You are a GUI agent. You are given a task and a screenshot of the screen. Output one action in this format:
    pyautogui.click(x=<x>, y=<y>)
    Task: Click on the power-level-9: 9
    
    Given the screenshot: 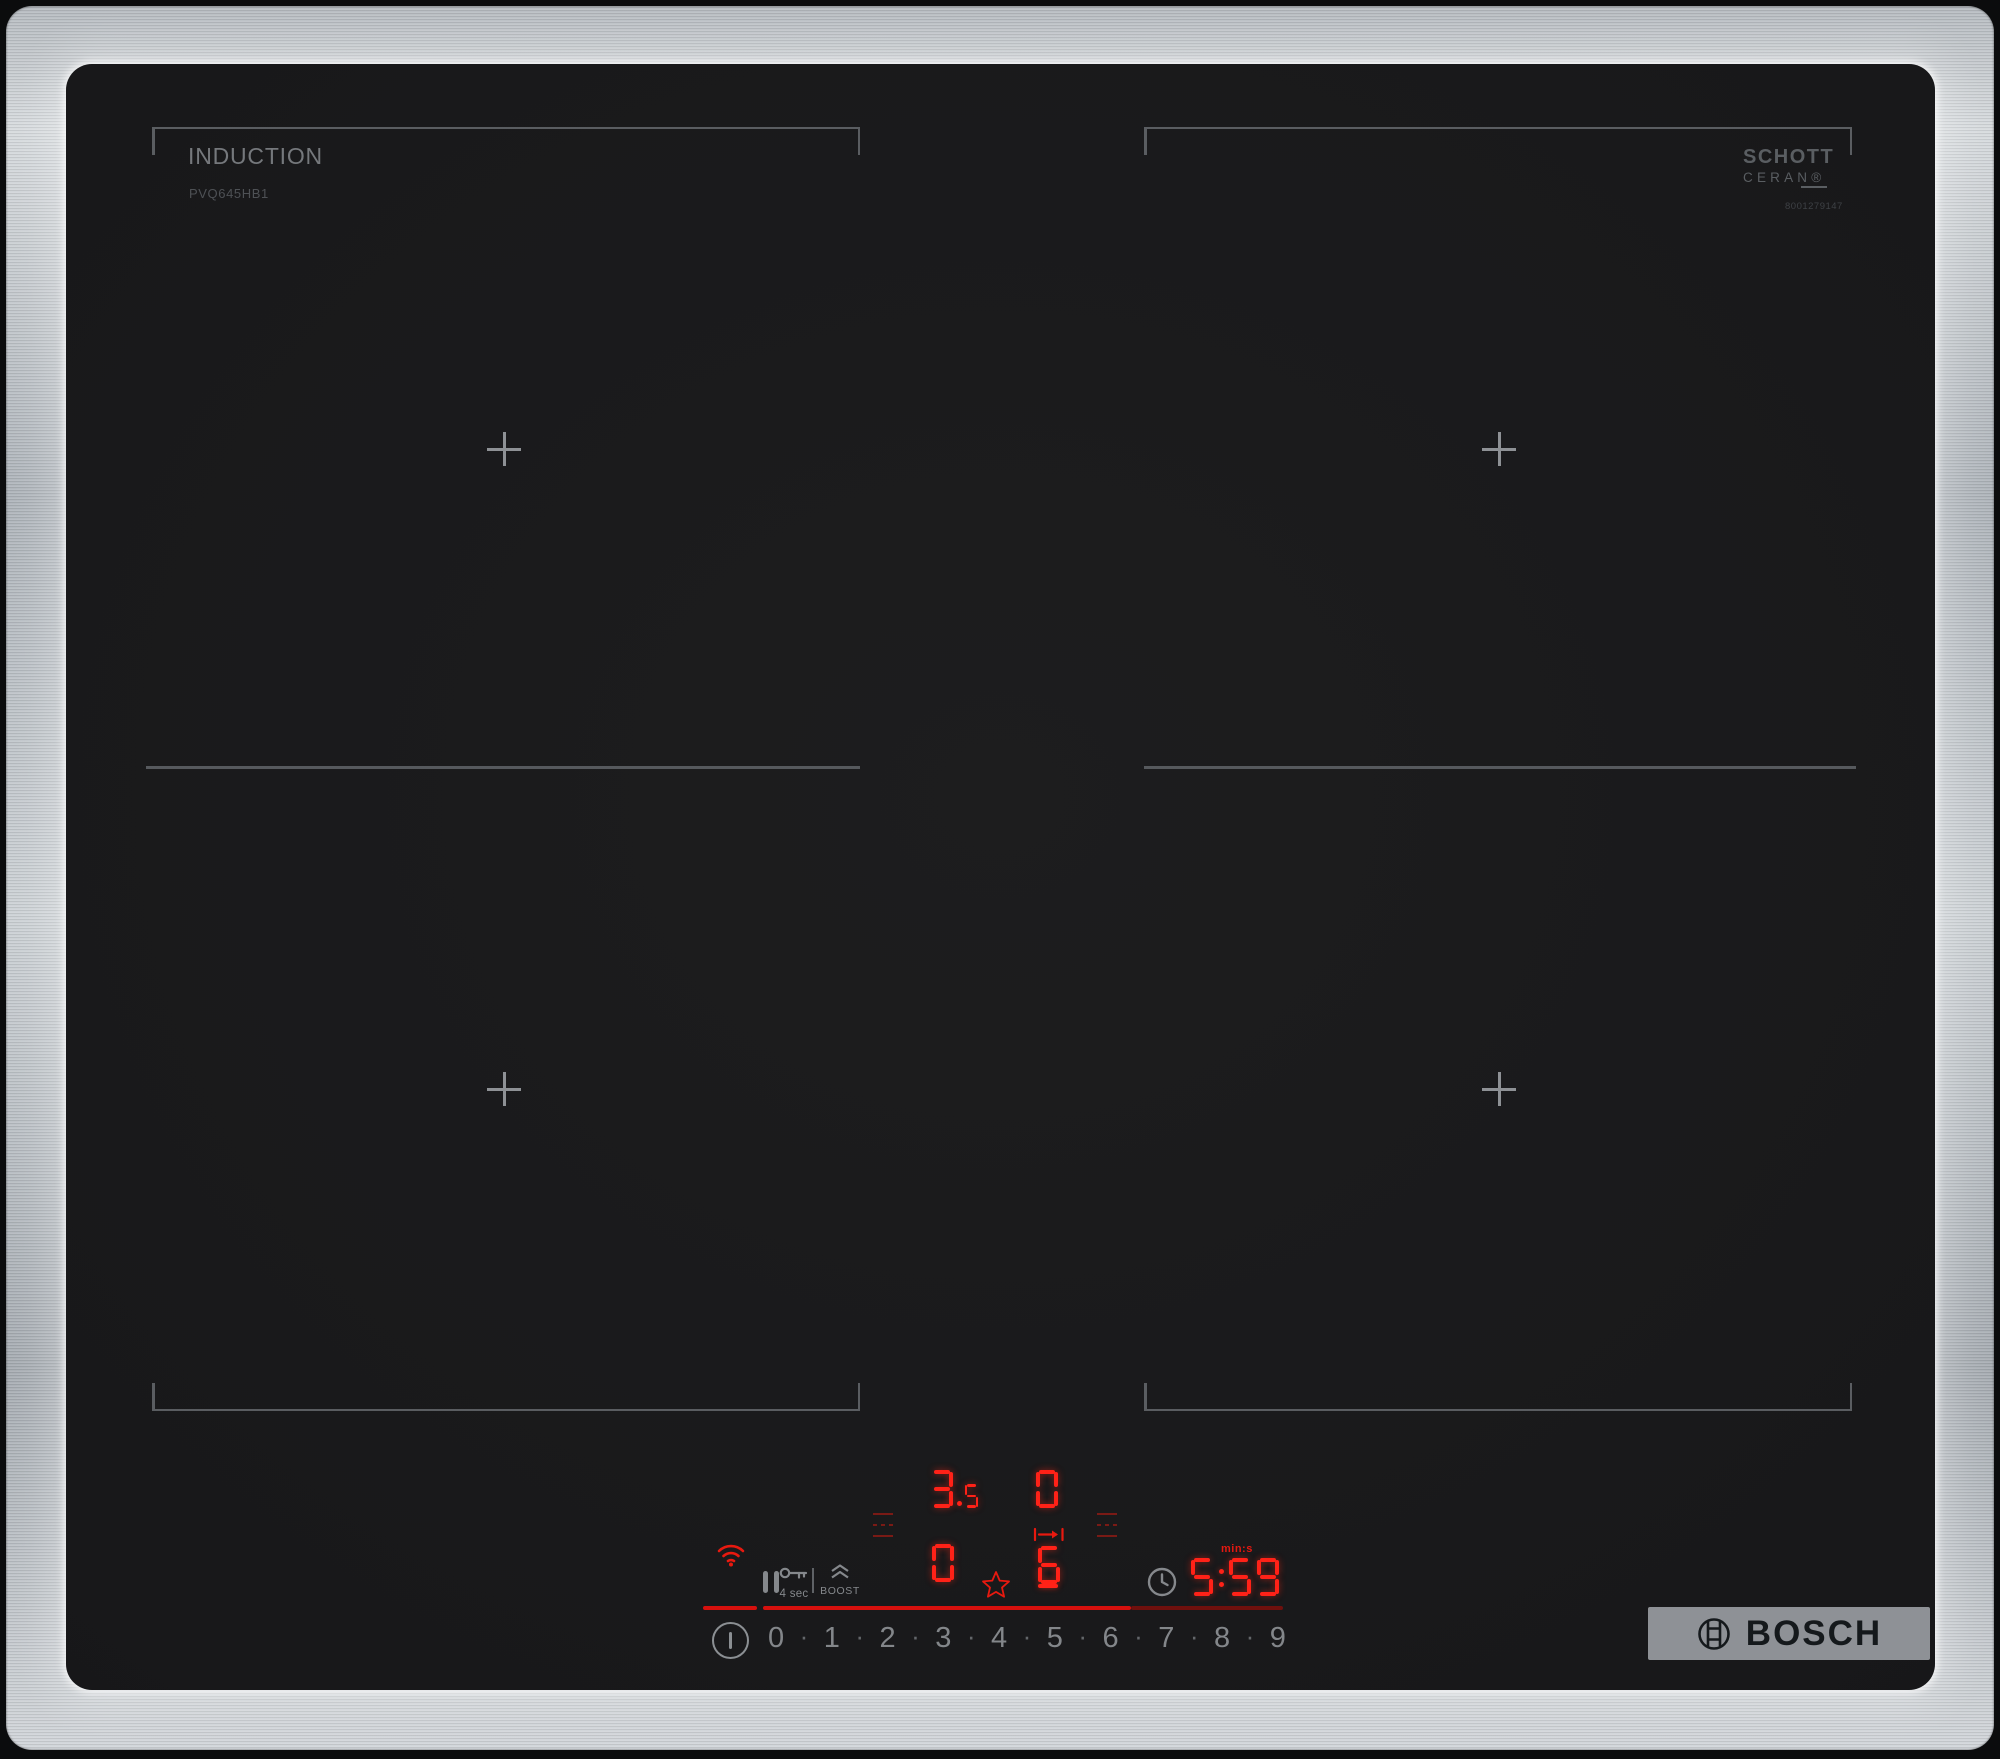 What is the action you would take?
    pyautogui.click(x=1278, y=1638)
    